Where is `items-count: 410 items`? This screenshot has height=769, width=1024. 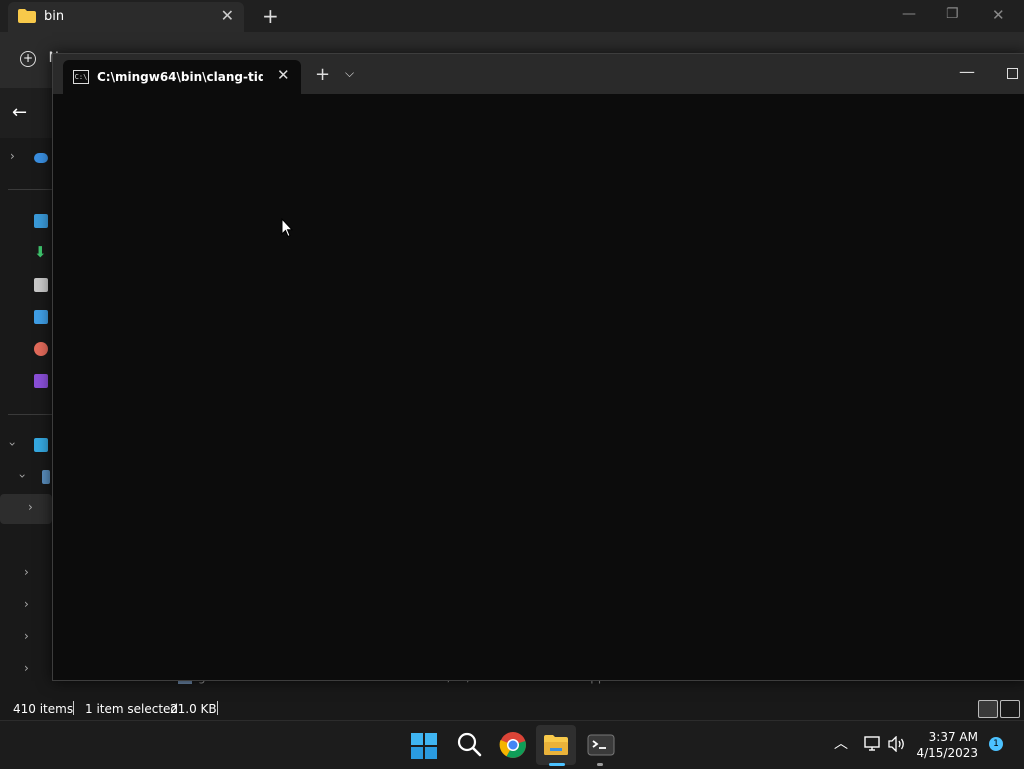
items-count: 410 items is located at coordinates (43, 709).